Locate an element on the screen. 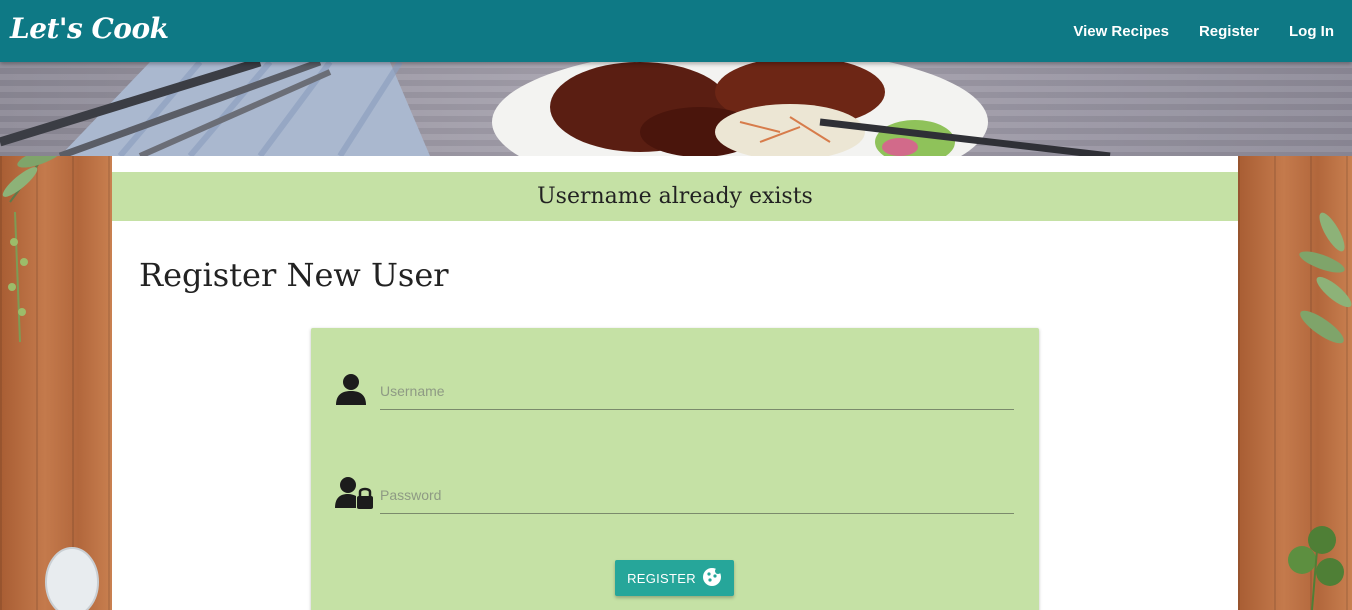  nav-links: View Recipes Register Log In is located at coordinates (1203, 31).